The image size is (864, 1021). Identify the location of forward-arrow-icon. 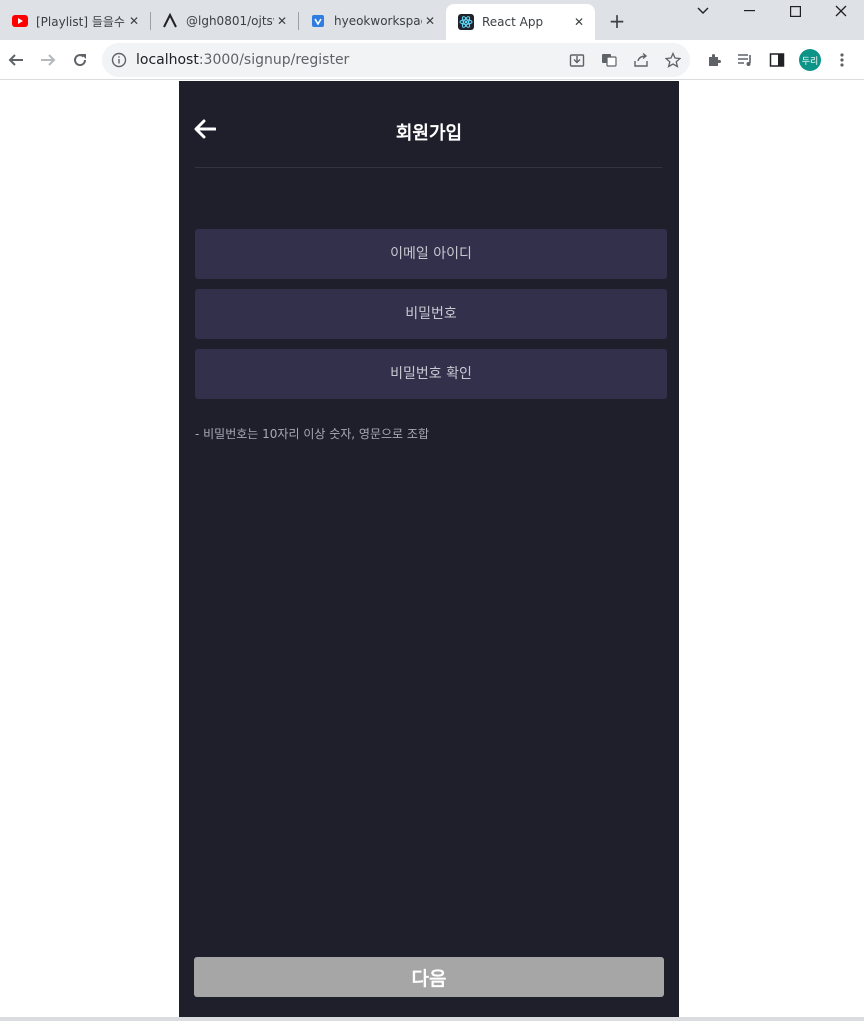
(48, 60).